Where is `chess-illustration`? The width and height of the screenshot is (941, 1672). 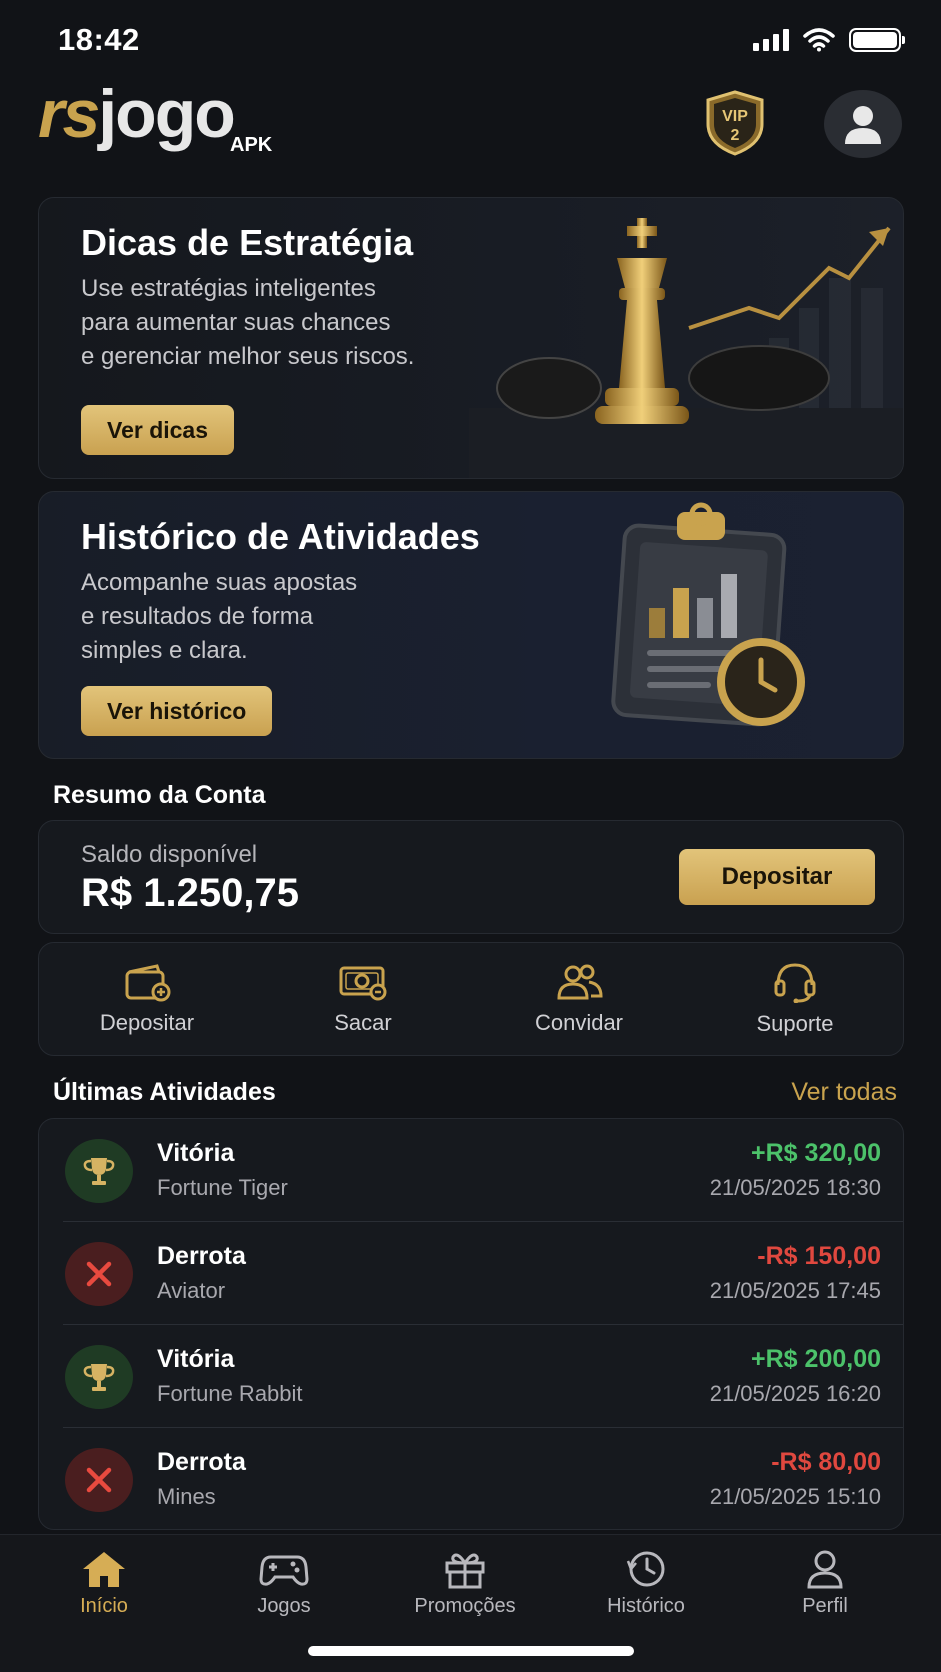 chess-illustration is located at coordinates (686, 348).